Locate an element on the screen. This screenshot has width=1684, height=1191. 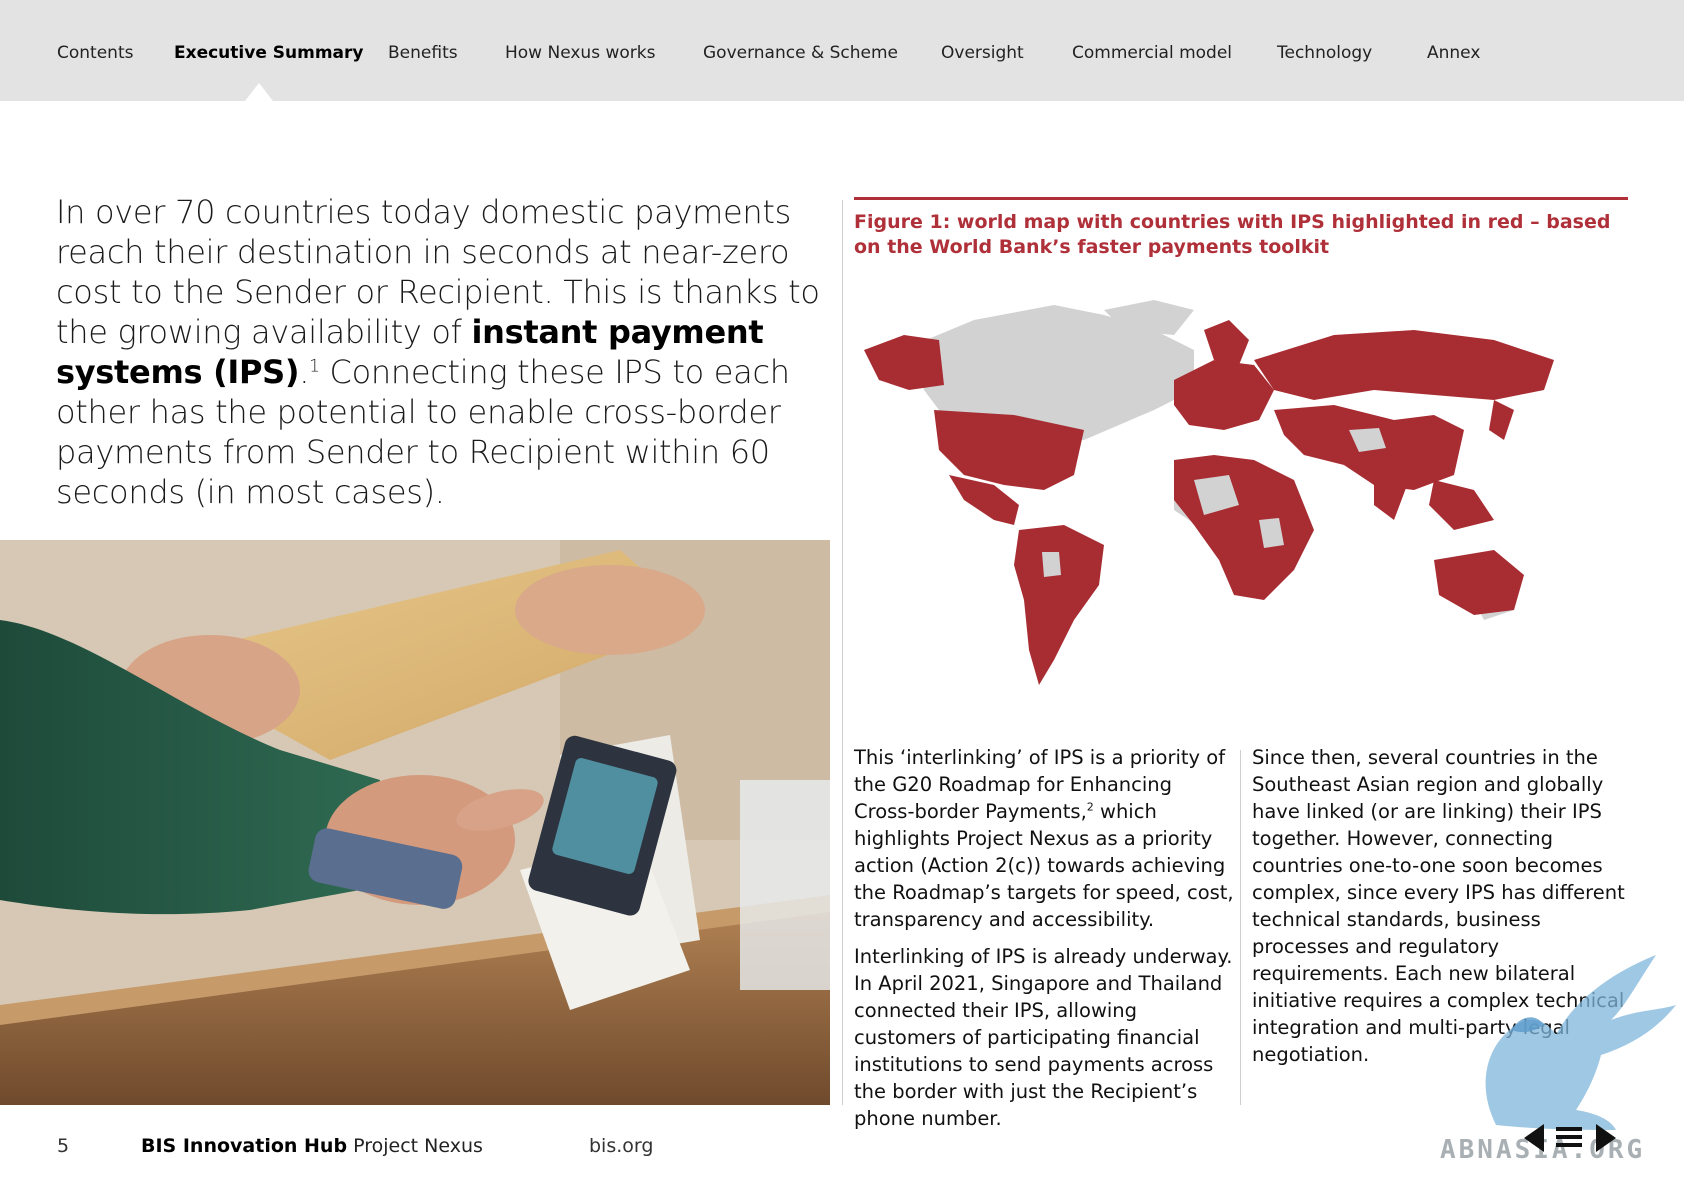
nav-oversight: Oversight is located at coordinates (982, 53).